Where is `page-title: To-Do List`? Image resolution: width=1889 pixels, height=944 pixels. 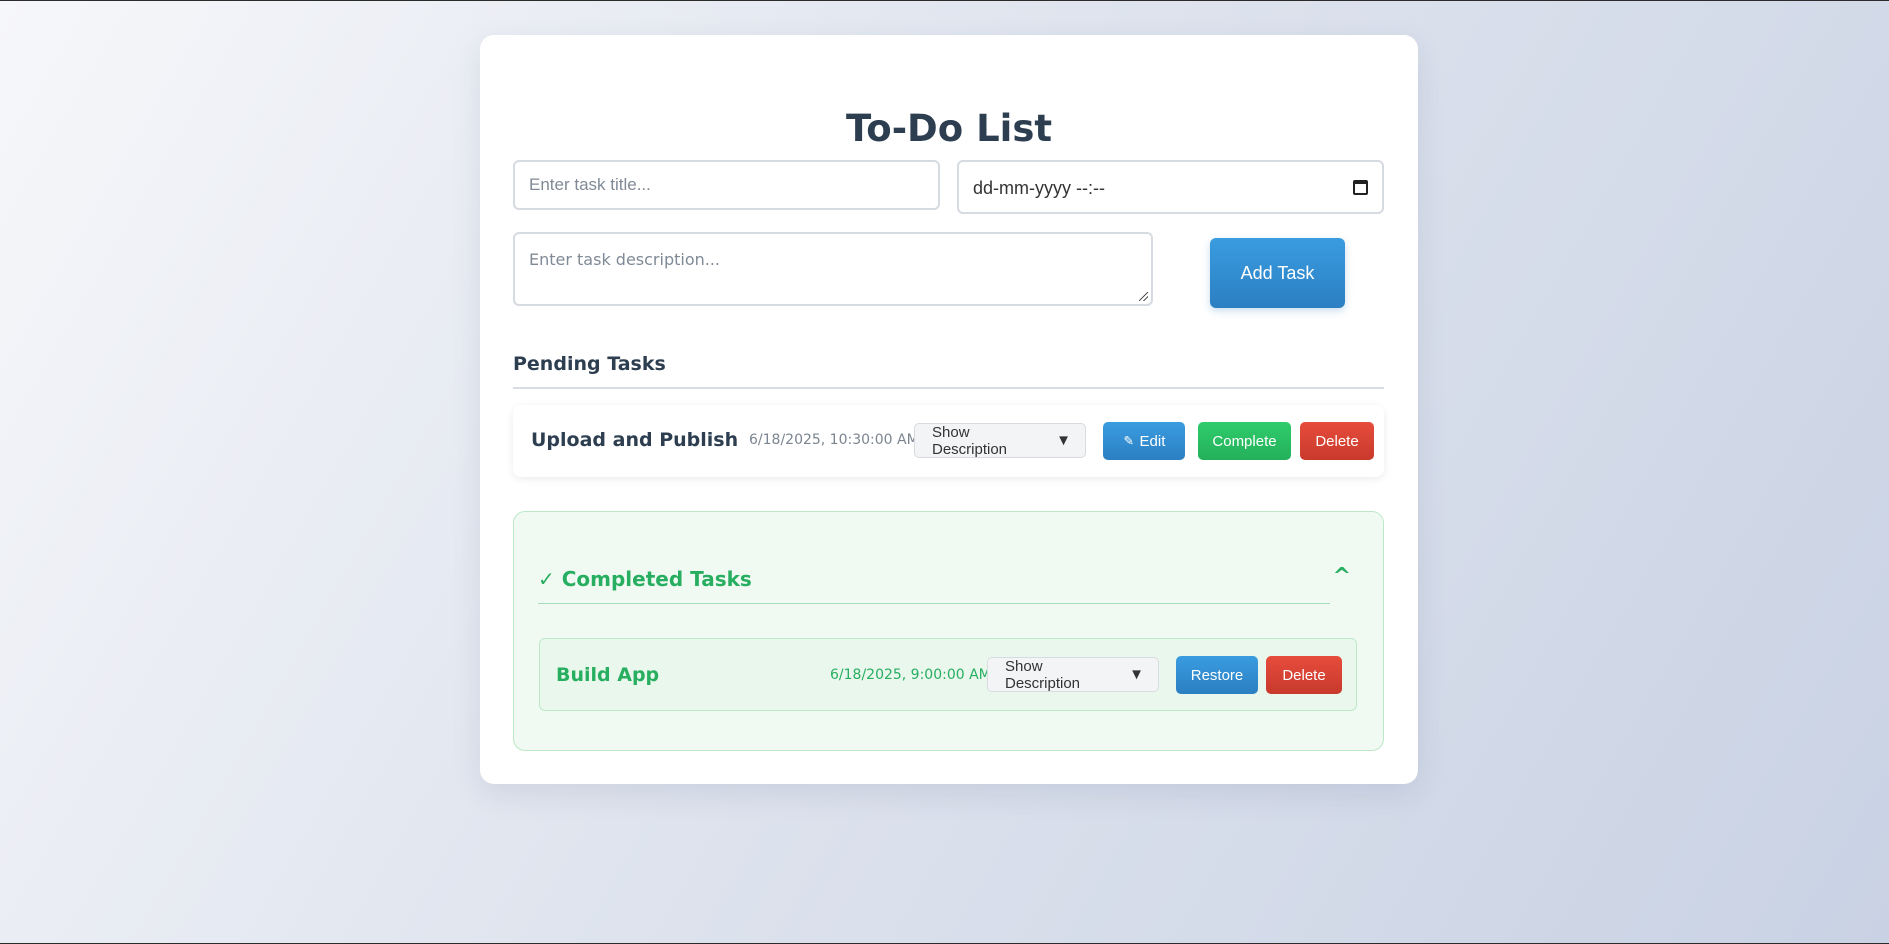
page-title: To-Do List is located at coordinates (949, 128).